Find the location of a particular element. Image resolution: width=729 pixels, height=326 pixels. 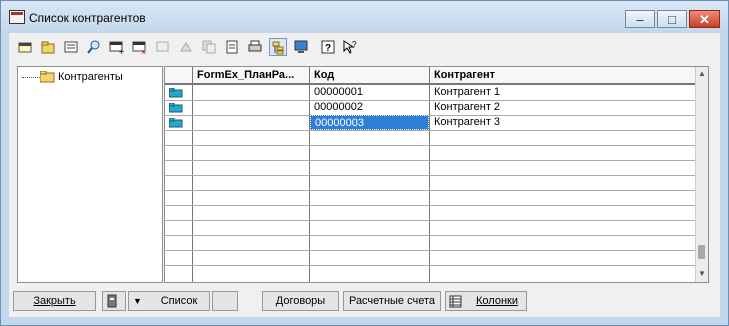

actions-button is located at coordinates (114, 301).